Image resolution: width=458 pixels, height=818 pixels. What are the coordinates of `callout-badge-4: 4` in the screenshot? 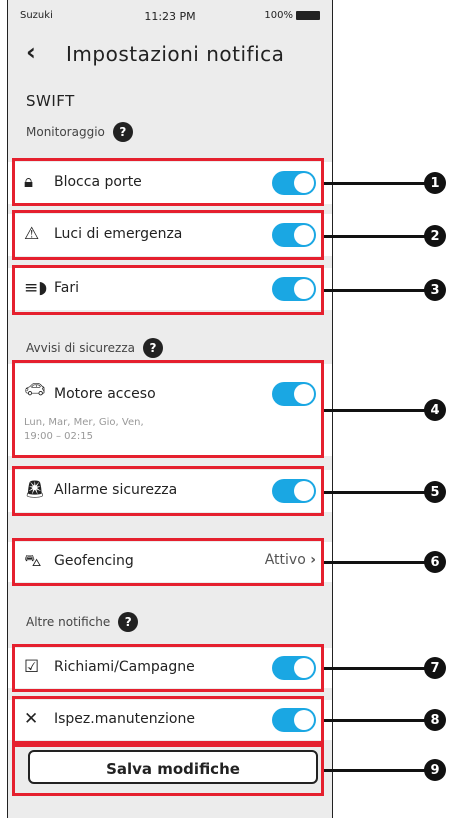 It's located at (435, 410).